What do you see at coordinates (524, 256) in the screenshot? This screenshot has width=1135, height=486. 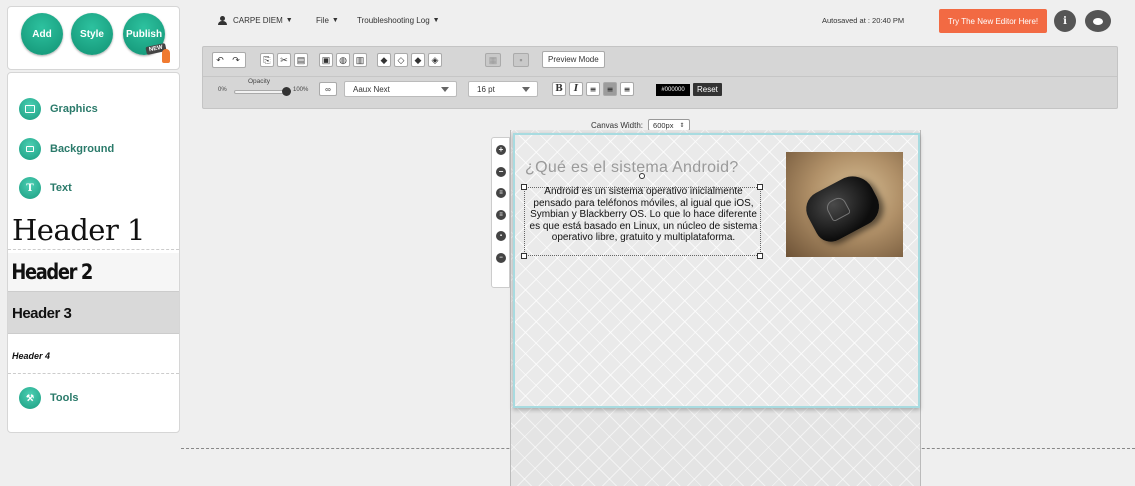 I see `resize-handle-bottom-left` at bounding box center [524, 256].